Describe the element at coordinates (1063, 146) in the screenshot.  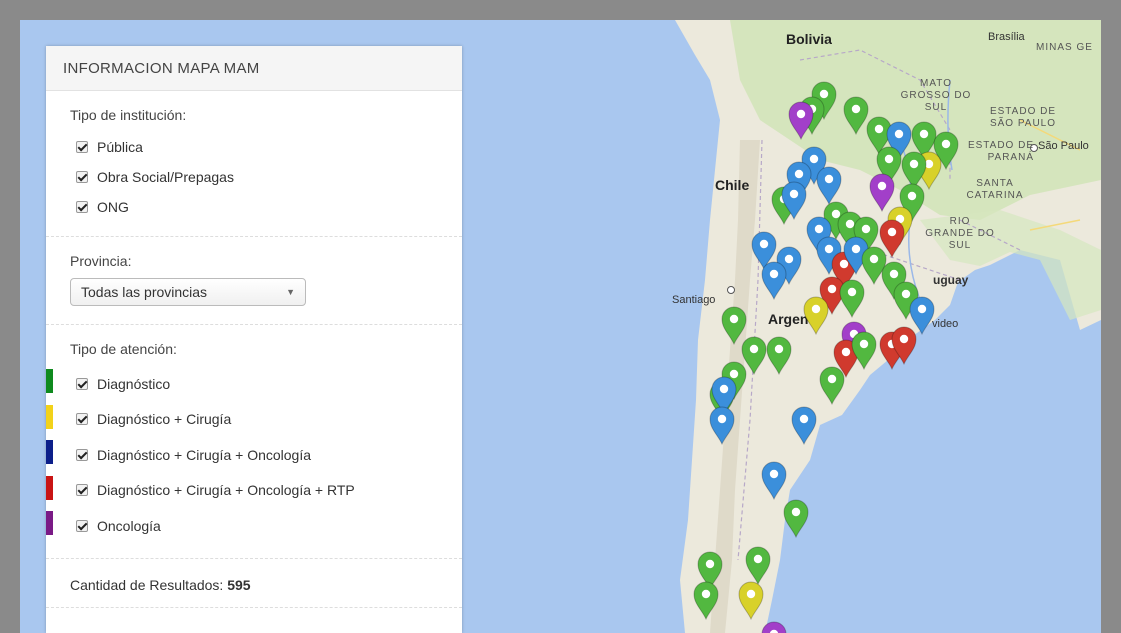
I see `label-saopaulo: São Paulo` at that location.